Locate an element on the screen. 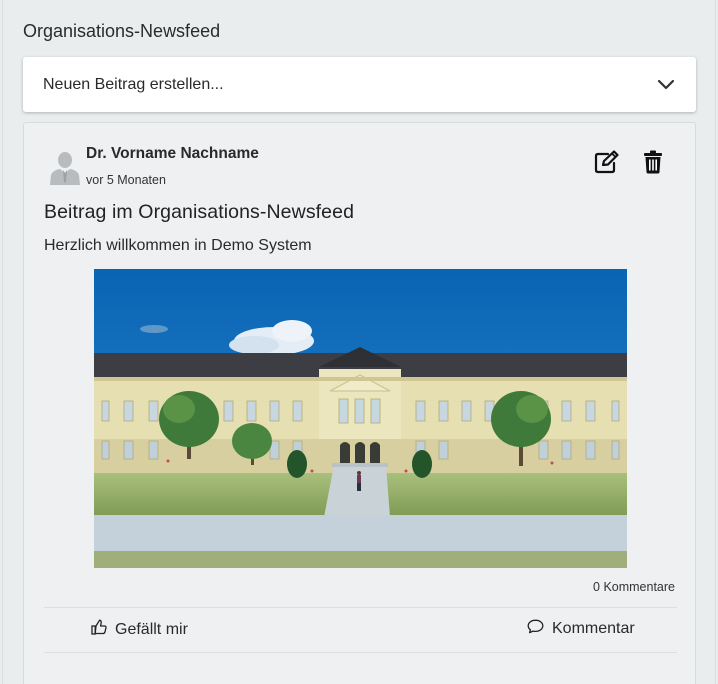 The height and width of the screenshot is (684, 718). thumbs-up-icon is located at coordinates (103, 629).